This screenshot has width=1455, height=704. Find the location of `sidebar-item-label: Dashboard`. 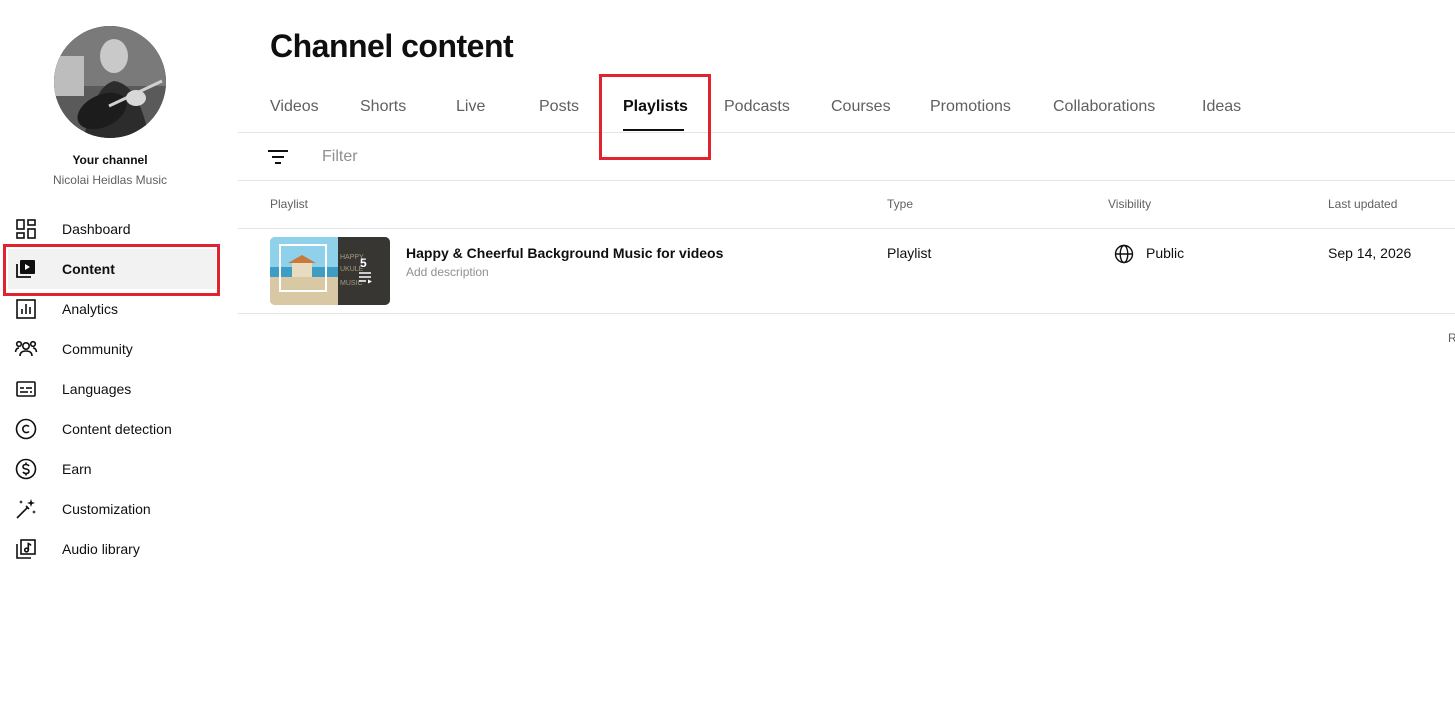

sidebar-item-label: Dashboard is located at coordinates (96, 229).